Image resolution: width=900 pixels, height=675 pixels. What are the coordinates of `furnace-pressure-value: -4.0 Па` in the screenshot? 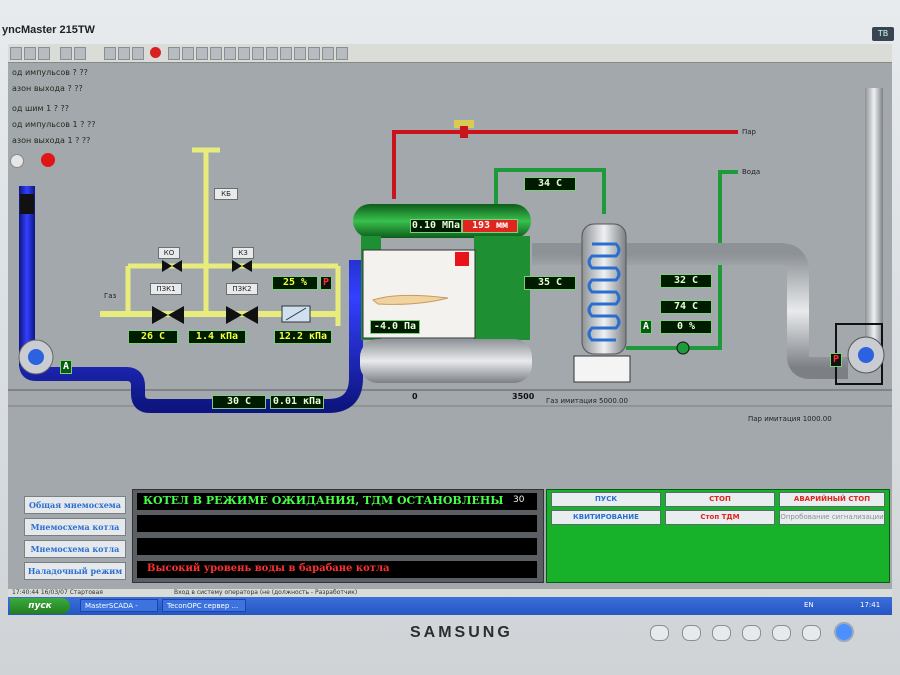 It's located at (395, 327).